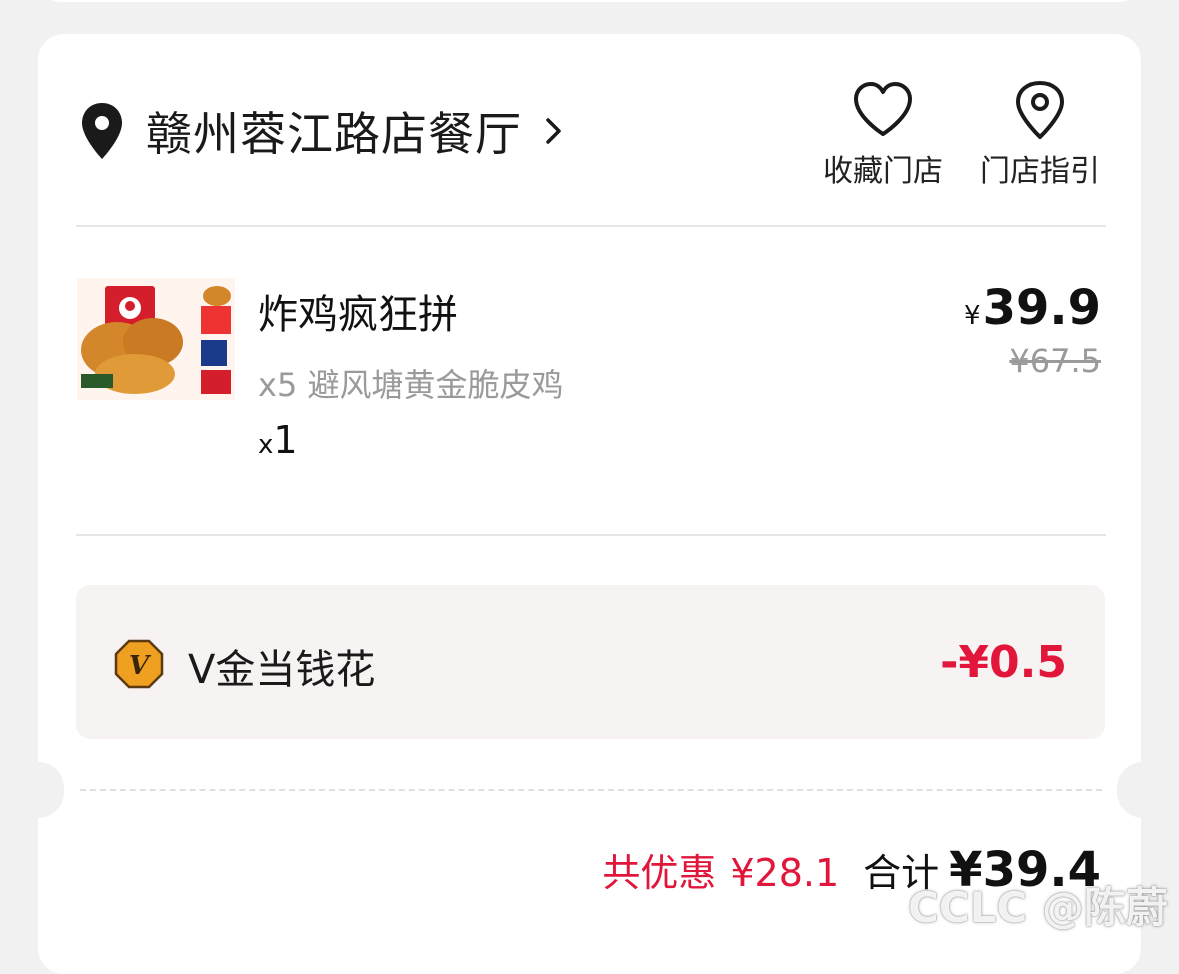 This screenshot has height=974, width=1179. What do you see at coordinates (282, 670) in the screenshot?
I see `v-gold-label: V金当钱花` at bounding box center [282, 670].